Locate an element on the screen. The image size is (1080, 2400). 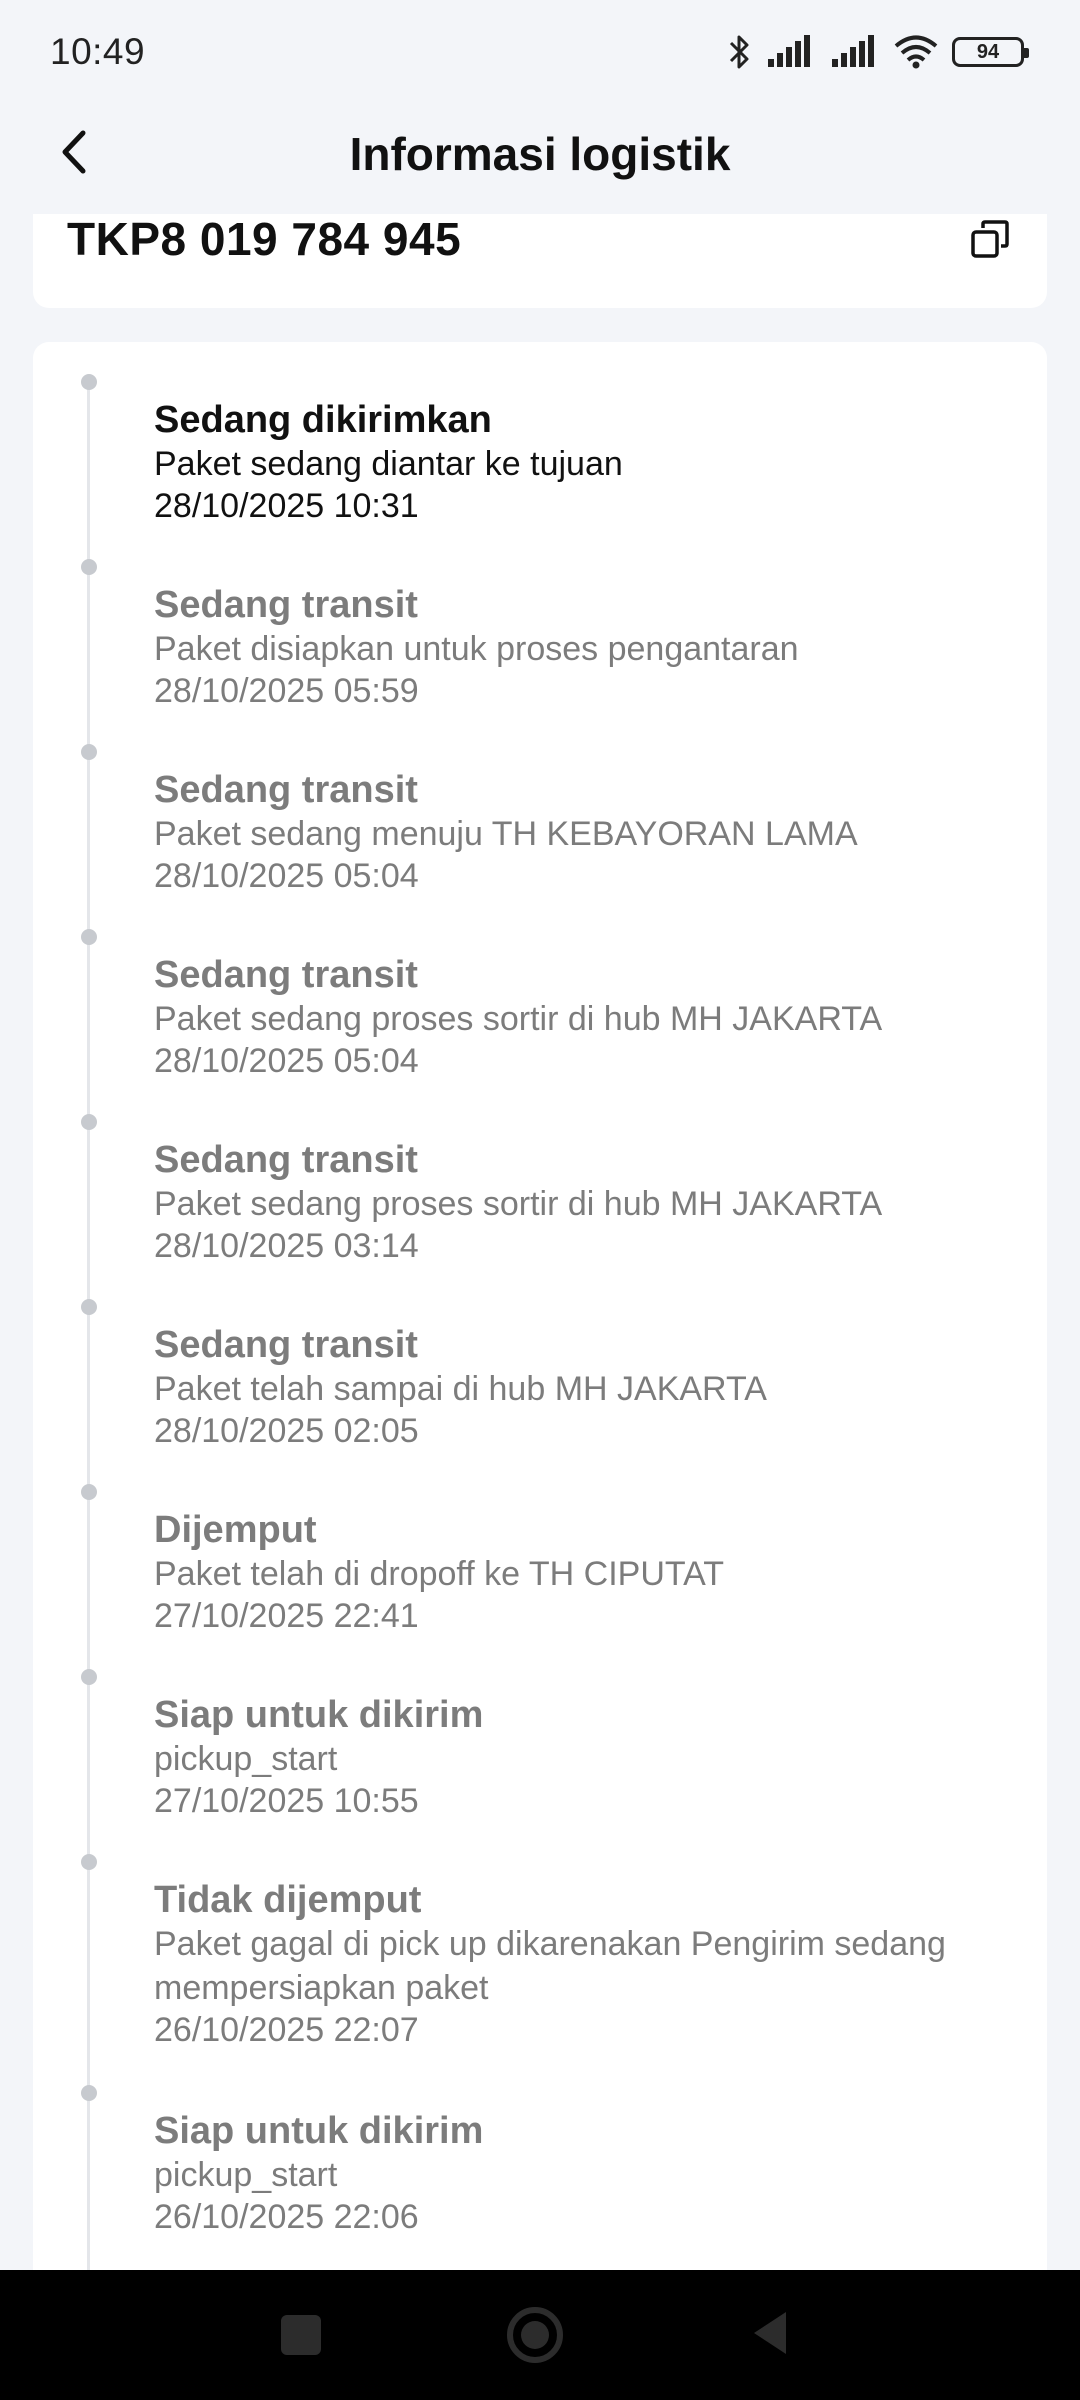
home-button is located at coordinates (535, 2335).